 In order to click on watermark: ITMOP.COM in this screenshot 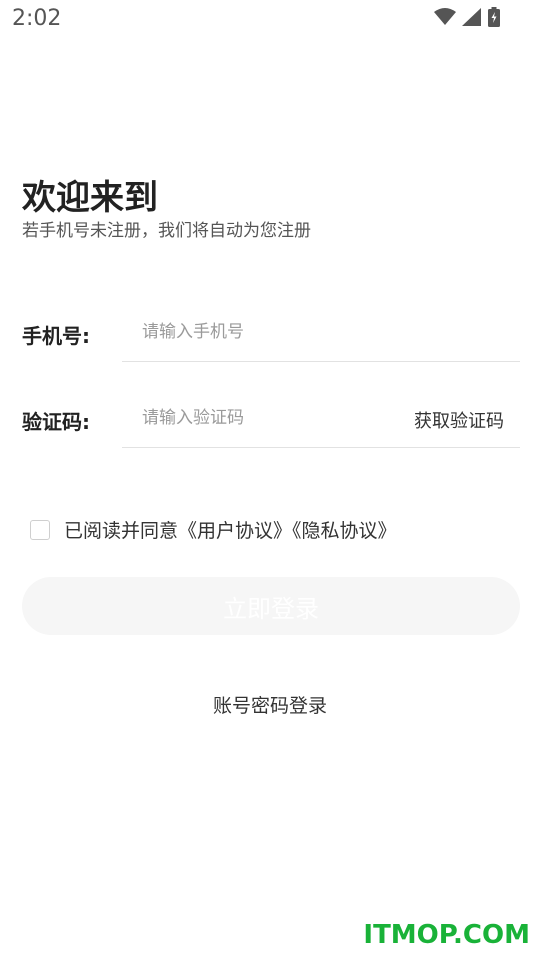, I will do `click(446, 935)`.